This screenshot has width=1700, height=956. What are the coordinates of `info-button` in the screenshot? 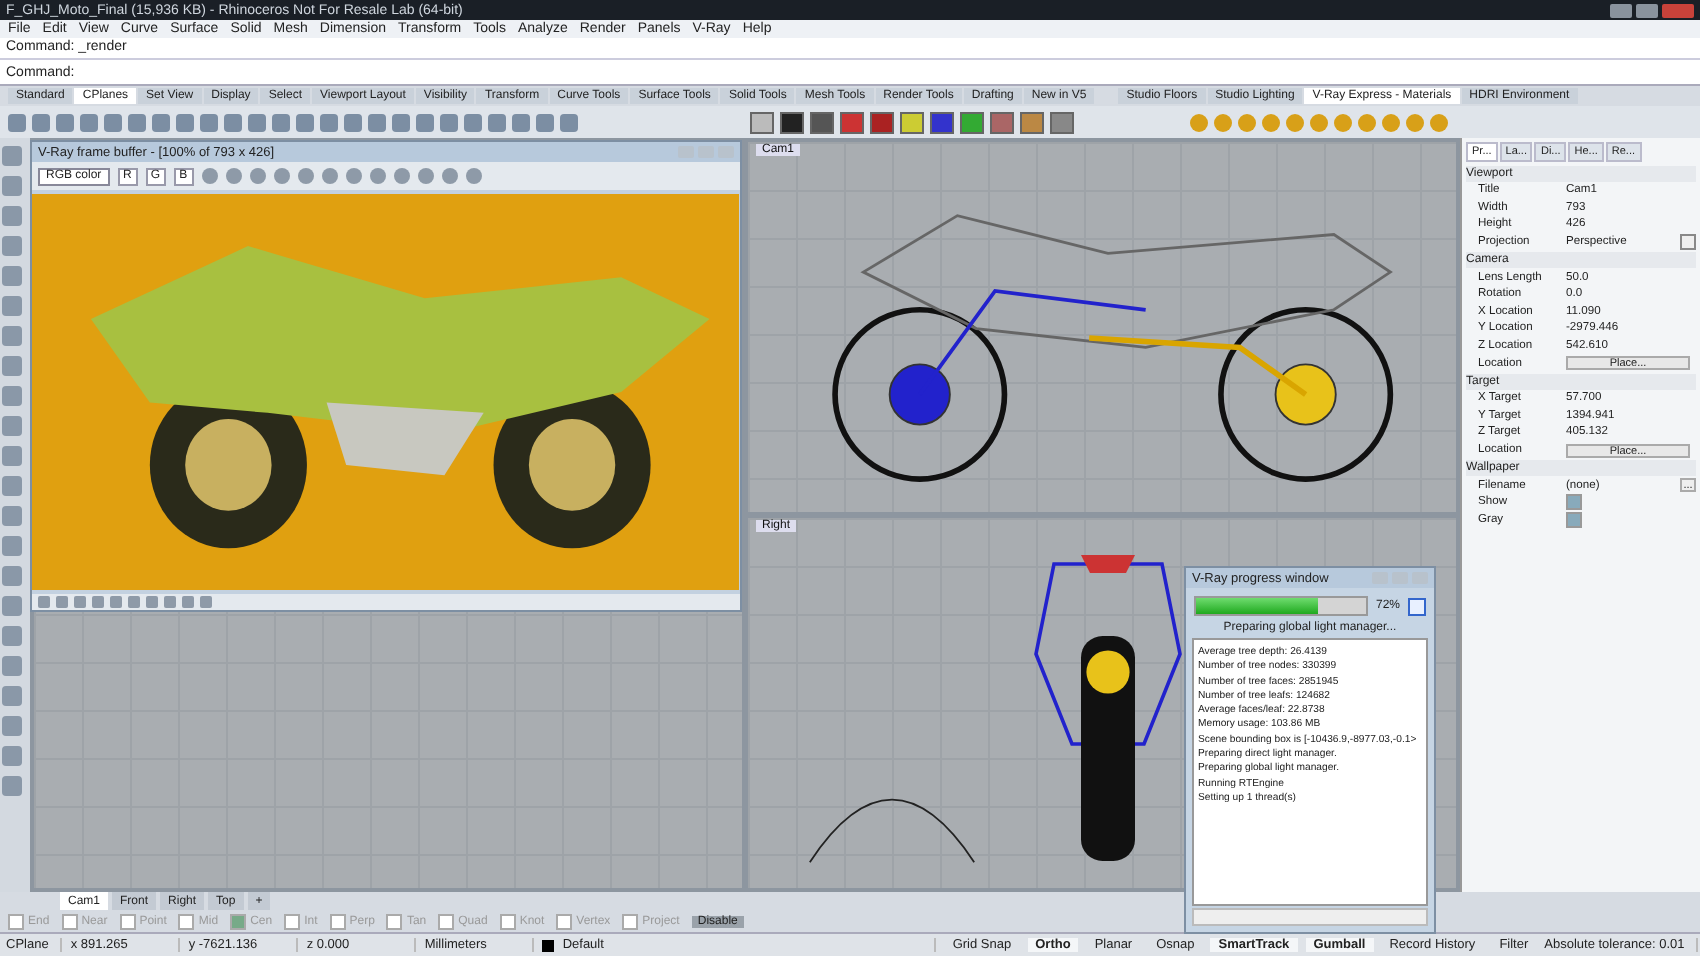 It's located at (1417, 606).